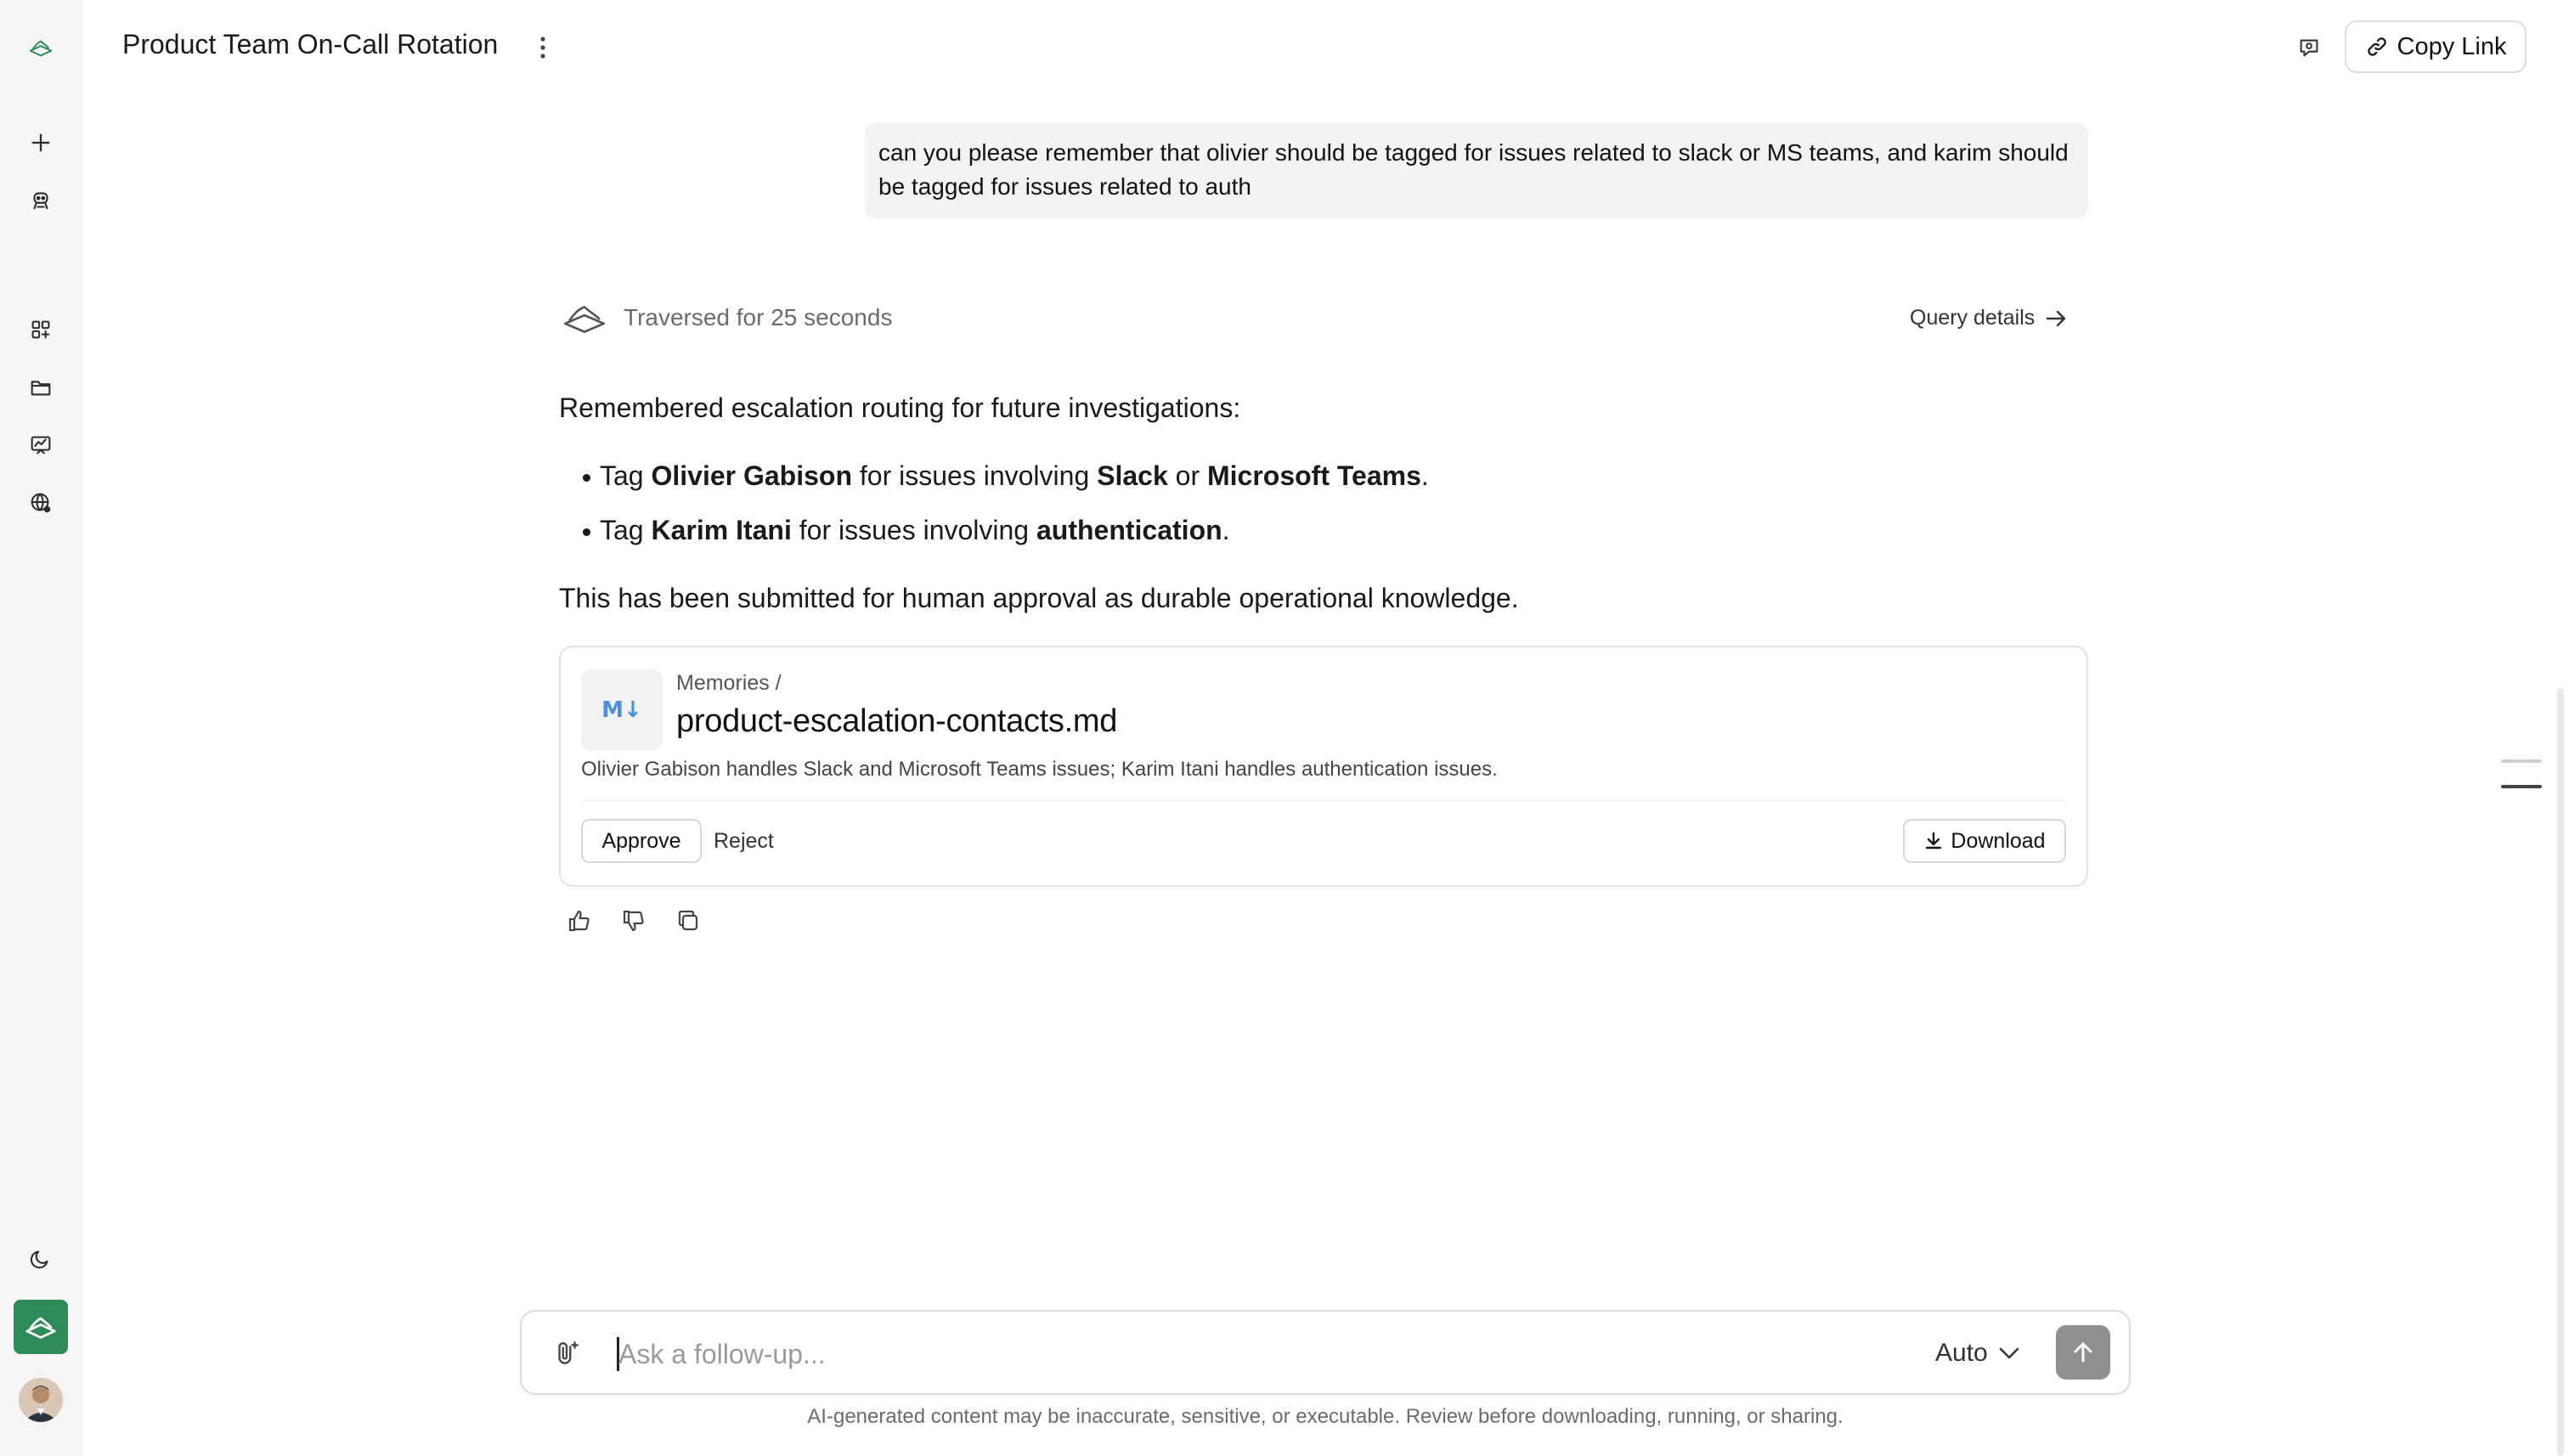 This screenshot has width=2569, height=1456. Describe the element at coordinates (897, 722) in the screenshot. I see `memory-filename: product-escalation-contacts.md` at that location.